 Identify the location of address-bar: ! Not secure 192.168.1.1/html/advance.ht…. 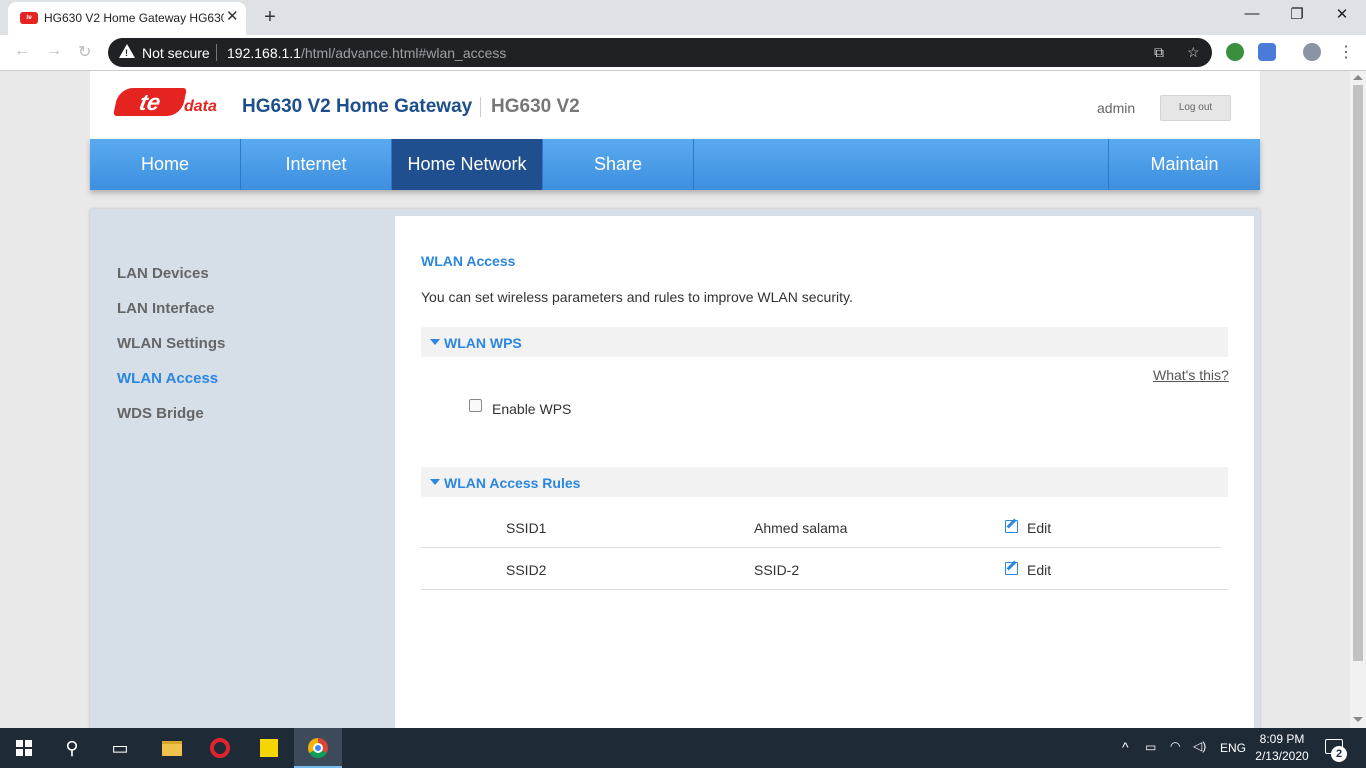
(660, 52).